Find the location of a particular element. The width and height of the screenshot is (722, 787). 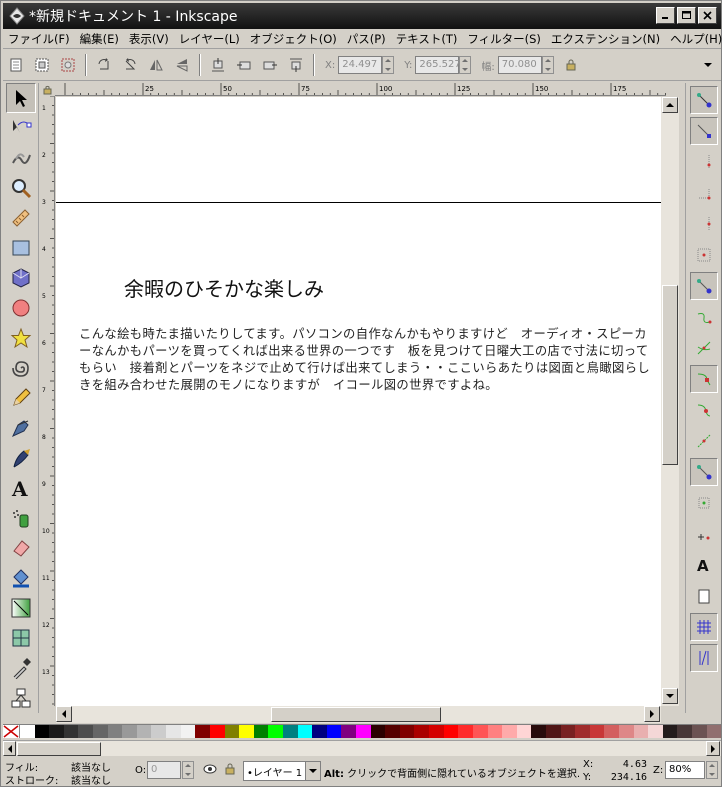

menu-object: オブジェクト(O) is located at coordinates (293, 39).